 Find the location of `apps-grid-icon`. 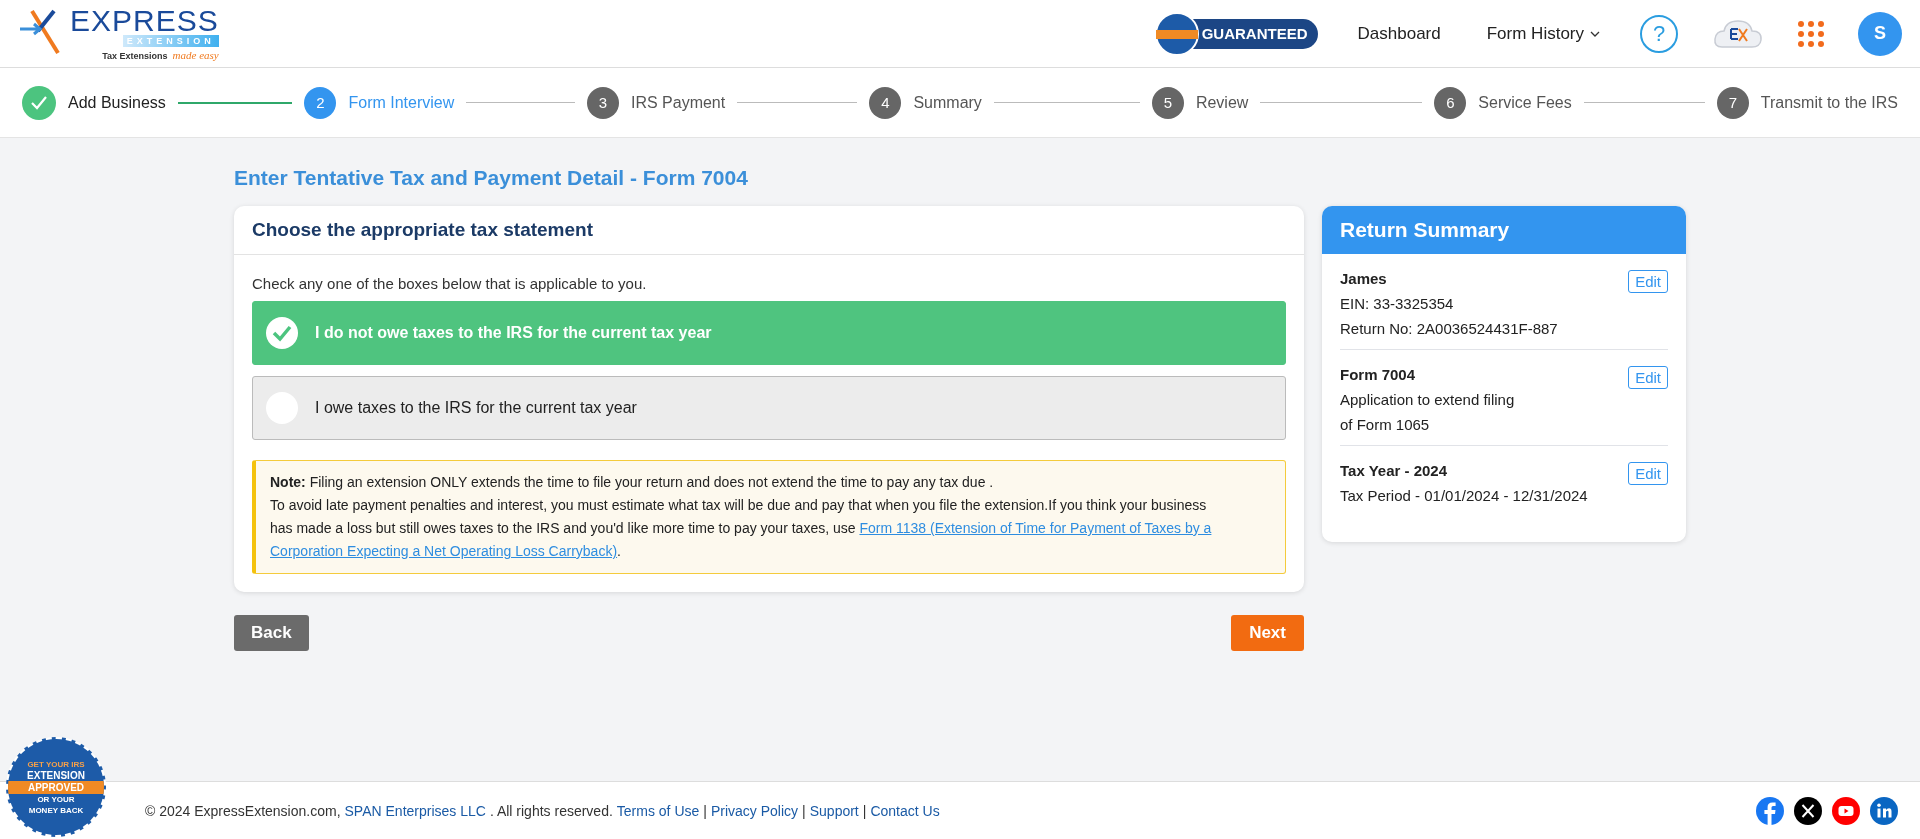

apps-grid-icon is located at coordinates (1811, 33).